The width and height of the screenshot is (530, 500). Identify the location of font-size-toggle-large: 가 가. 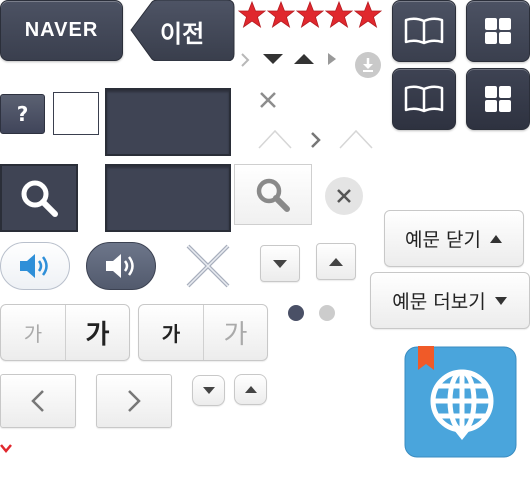
(65, 332).